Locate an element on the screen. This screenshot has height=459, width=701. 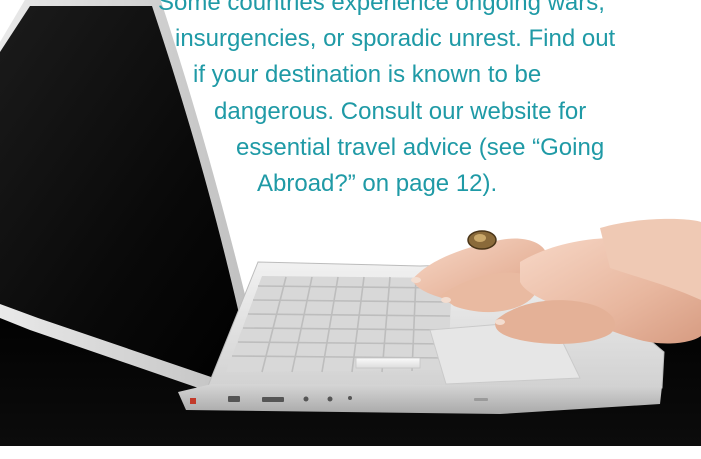
text-line-3: if your destination is known to be is located at coordinates (367, 74).